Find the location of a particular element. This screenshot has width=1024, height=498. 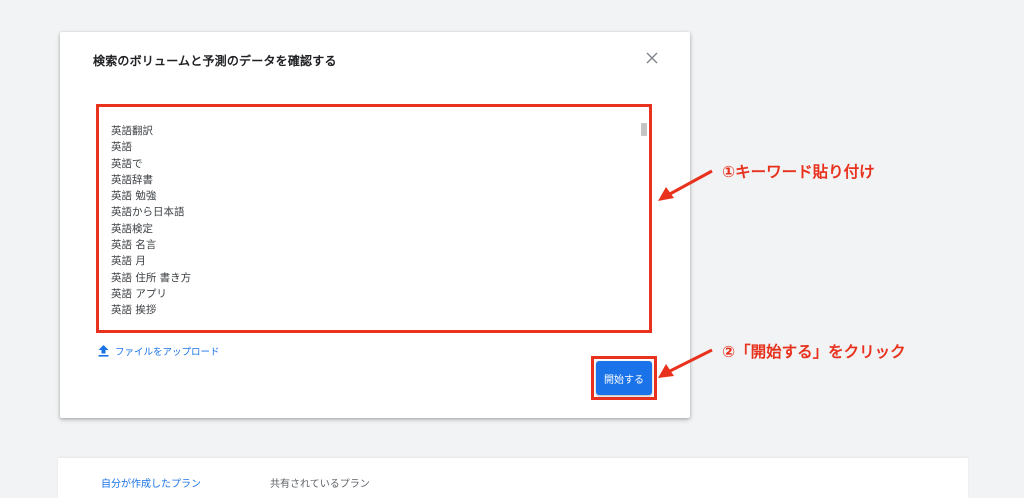

keyword-line: 英語で is located at coordinates (127, 163).